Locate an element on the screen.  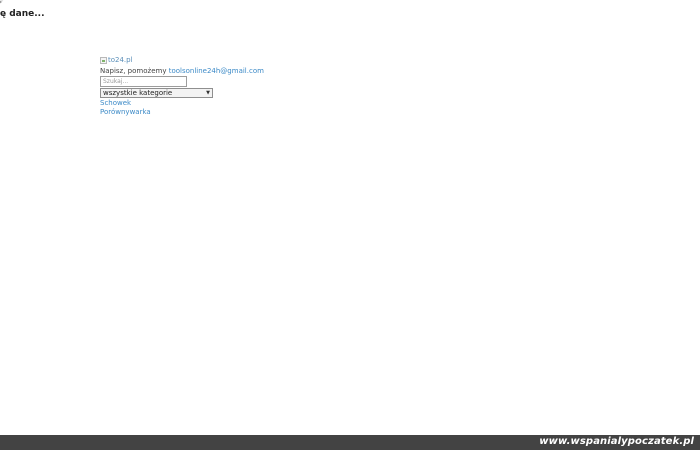
compare-link: Porównywarka is located at coordinates (230, 112).